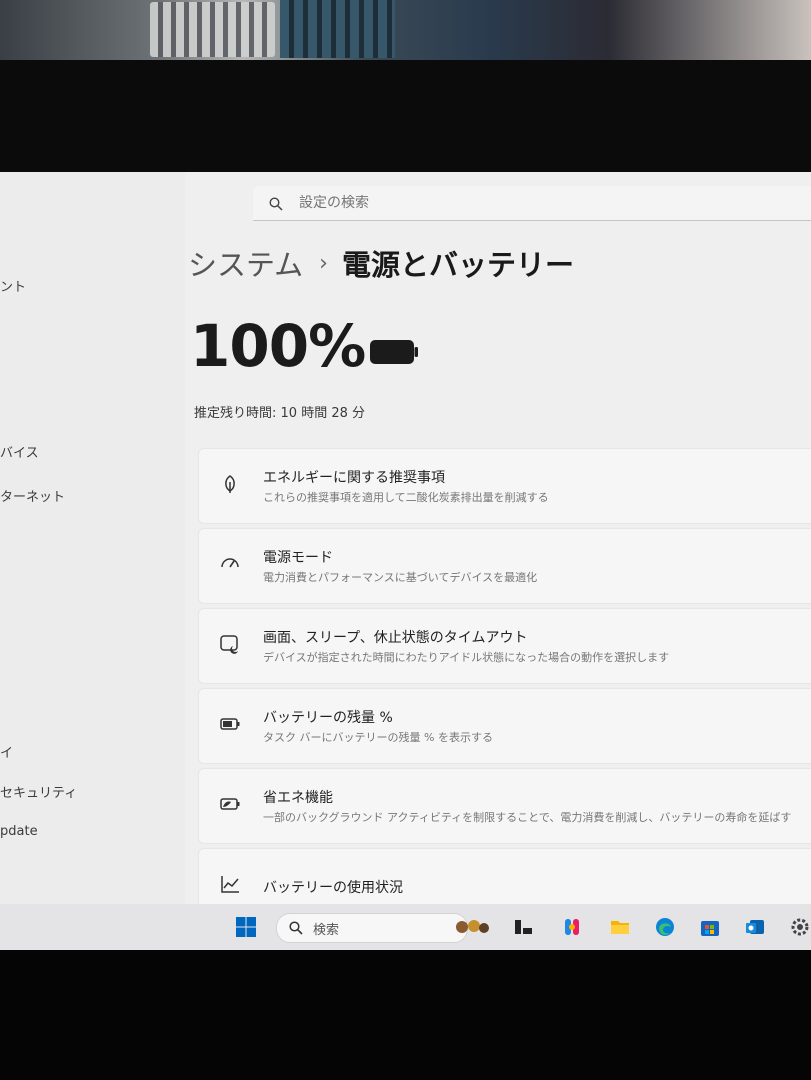 The height and width of the screenshot is (1080, 811). What do you see at coordinates (230, 564) in the screenshot?
I see `power-mode-icon` at bounding box center [230, 564].